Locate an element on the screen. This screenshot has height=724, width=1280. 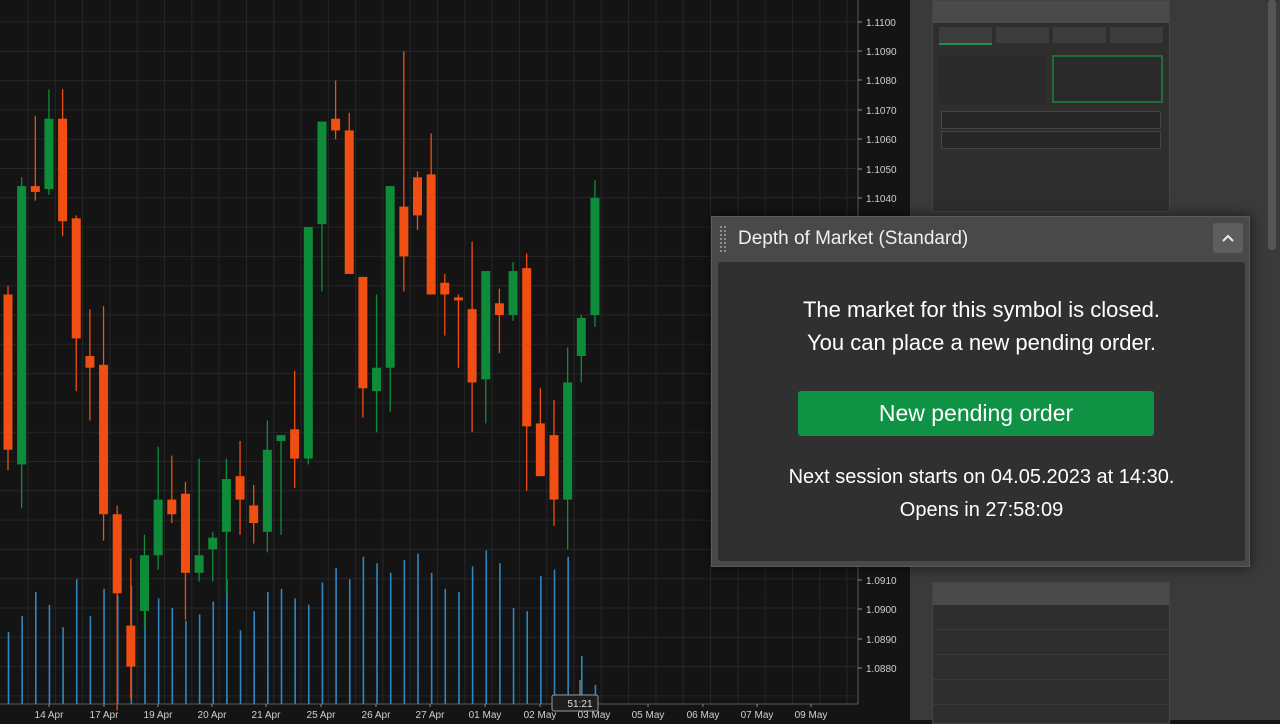
x-tick-label: 19 Apr is located at coordinates (159, 715).